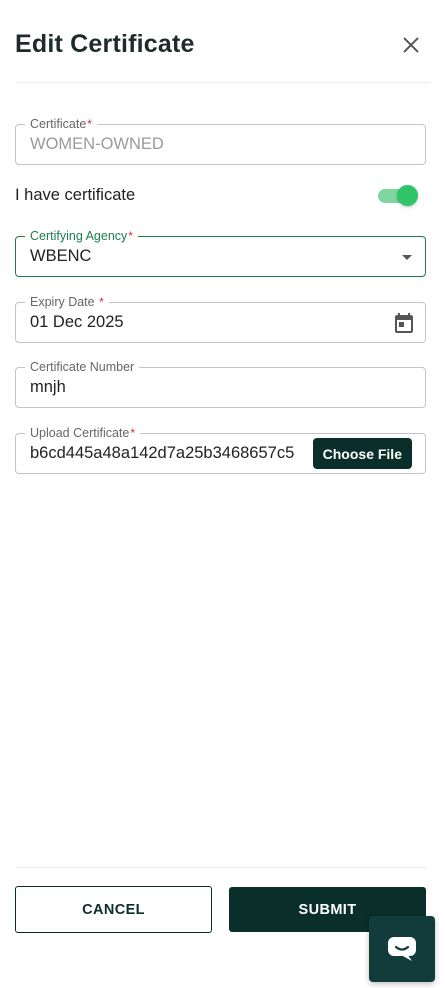 This screenshot has width=445, height=988. What do you see at coordinates (48, 387) in the screenshot?
I see `certificate-number-value: mnjh` at bounding box center [48, 387].